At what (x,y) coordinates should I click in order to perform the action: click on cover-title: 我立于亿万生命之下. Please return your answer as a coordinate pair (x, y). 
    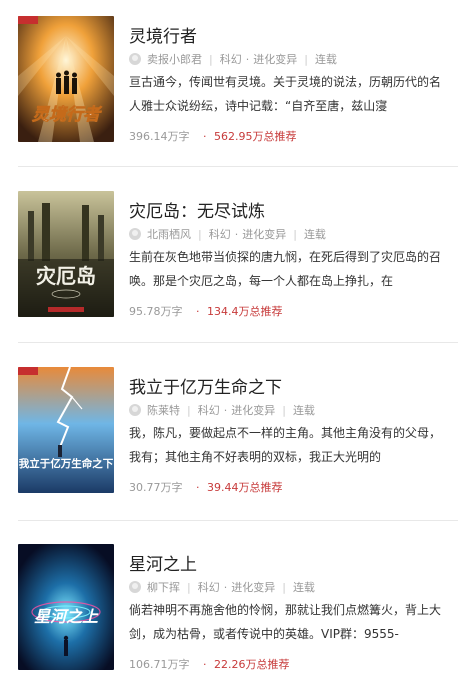
    Looking at the image, I should click on (66, 463).